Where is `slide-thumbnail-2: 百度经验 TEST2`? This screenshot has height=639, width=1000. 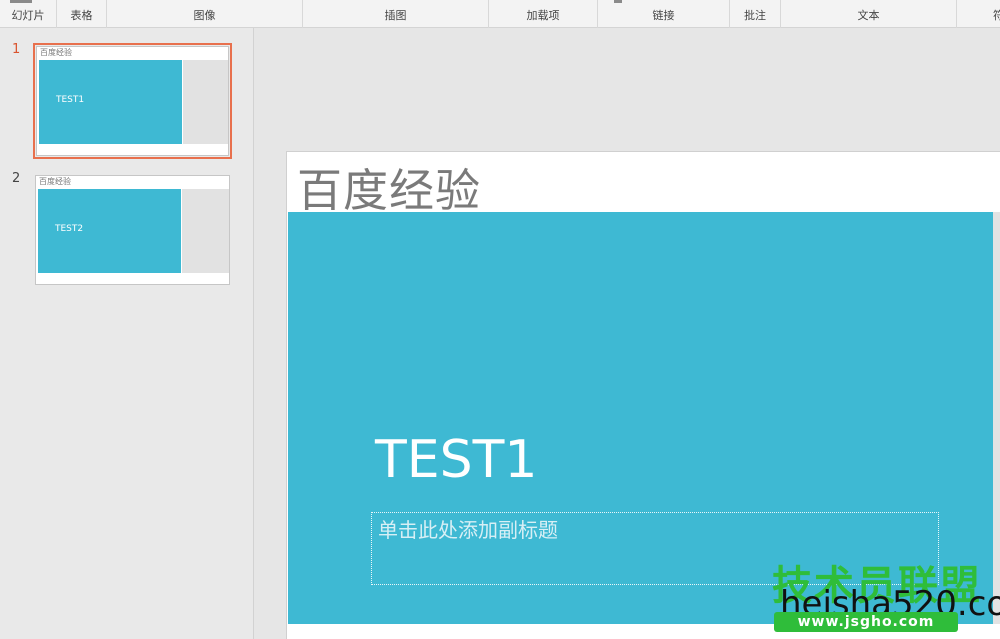 slide-thumbnail-2: 百度经验 TEST2 is located at coordinates (132, 230).